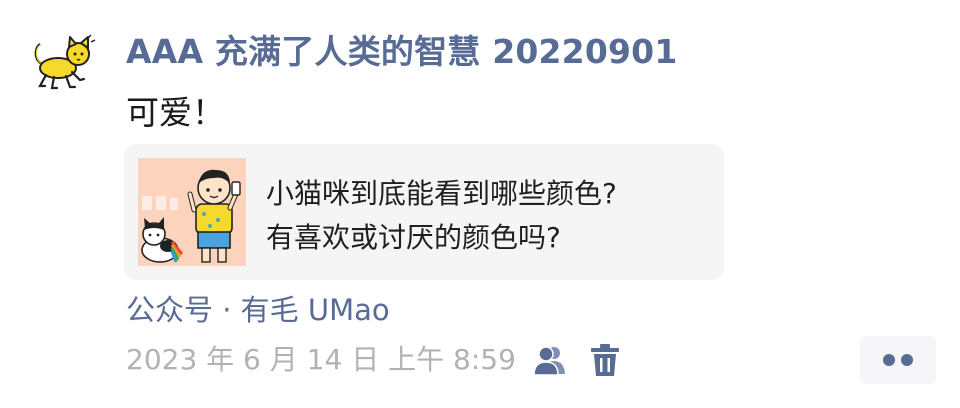 This screenshot has width=960, height=408. What do you see at coordinates (175, 112) in the screenshot?
I see `post-text: 可爱！` at bounding box center [175, 112].